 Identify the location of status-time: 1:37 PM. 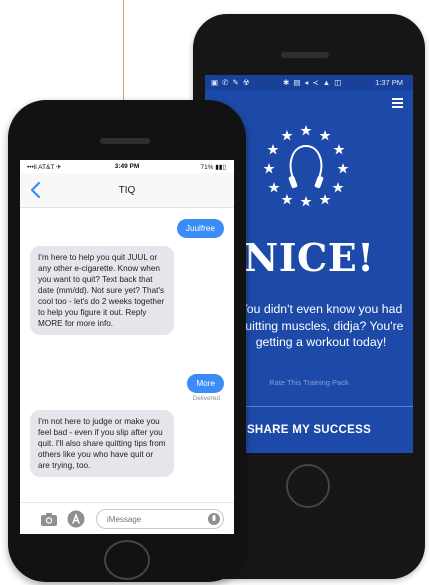
(389, 82).